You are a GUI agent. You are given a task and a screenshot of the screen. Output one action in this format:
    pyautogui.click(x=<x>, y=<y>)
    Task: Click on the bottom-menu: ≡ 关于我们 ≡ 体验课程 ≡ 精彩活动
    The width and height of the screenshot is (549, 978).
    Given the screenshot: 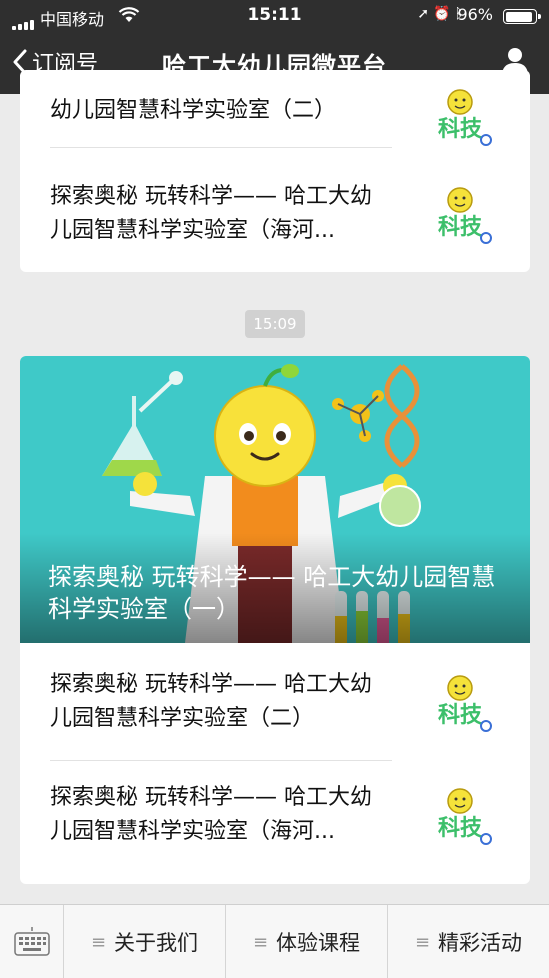 What is the action you would take?
    pyautogui.click(x=274, y=941)
    